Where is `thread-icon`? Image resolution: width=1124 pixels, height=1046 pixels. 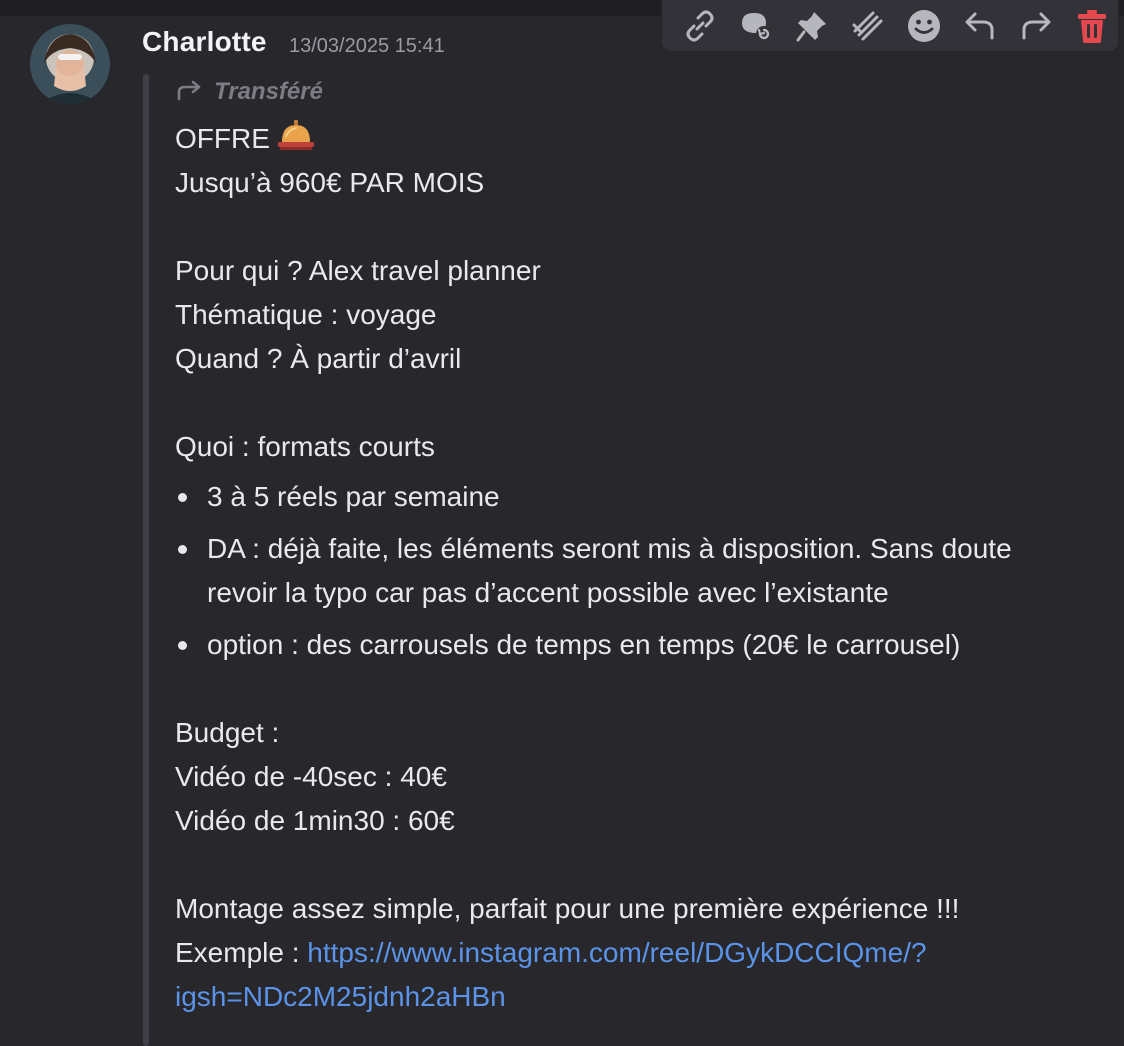
thread-icon is located at coordinates (757, 27).